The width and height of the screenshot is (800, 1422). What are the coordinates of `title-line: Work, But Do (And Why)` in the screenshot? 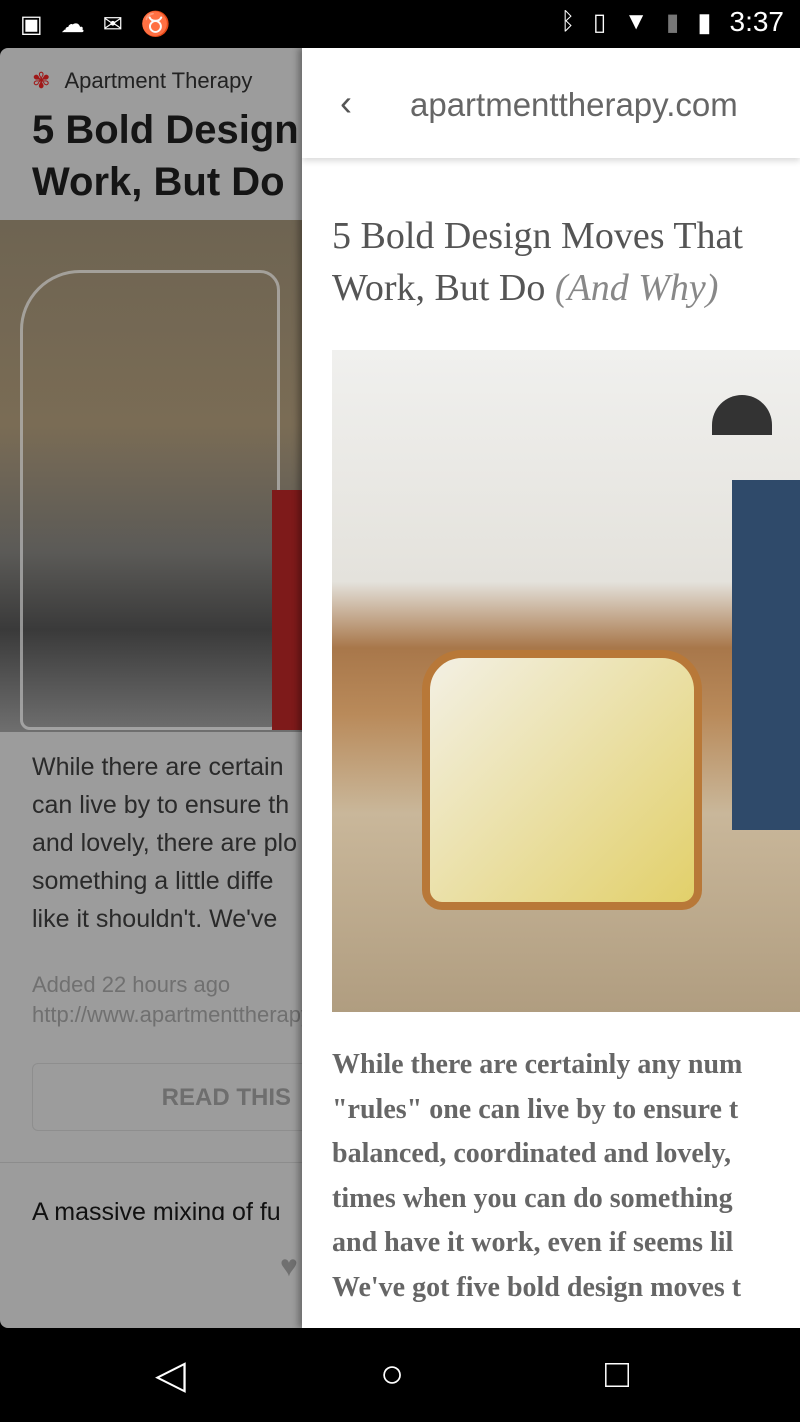 It's located at (537, 288).